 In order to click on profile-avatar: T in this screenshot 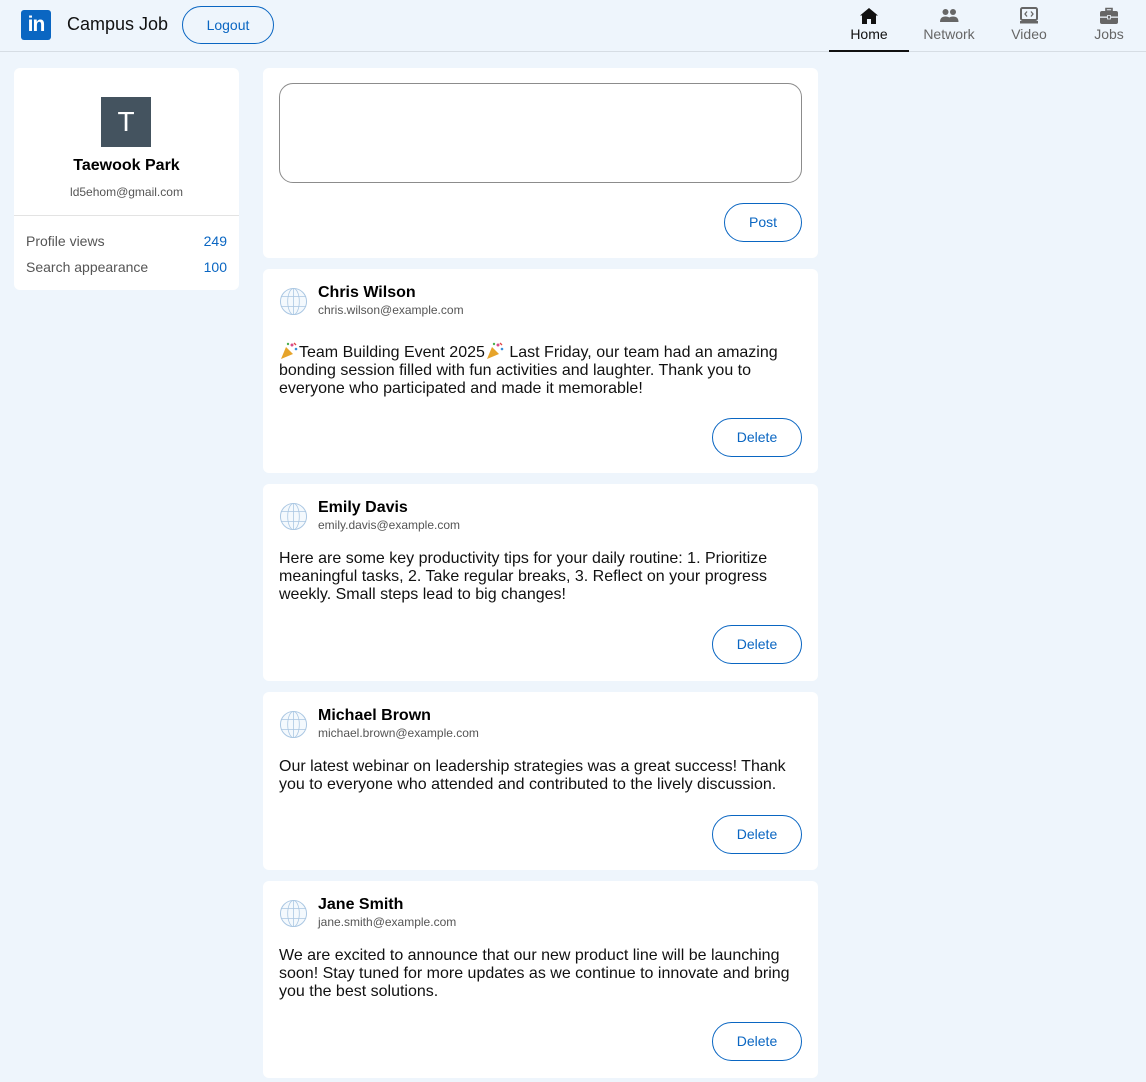, I will do `click(126, 122)`.